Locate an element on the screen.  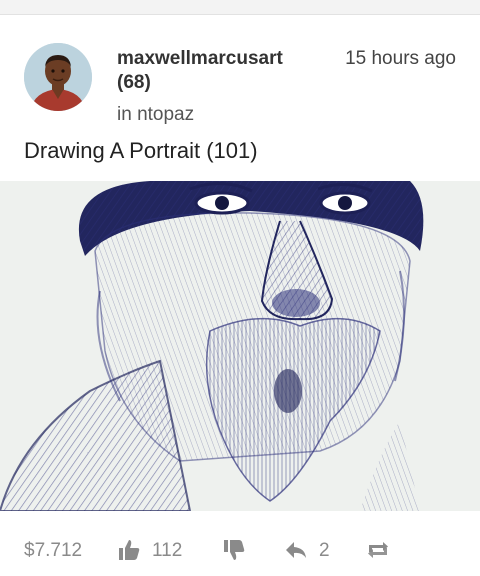
post-title: Drawing A Portrait (101) is located at coordinates (141, 151).